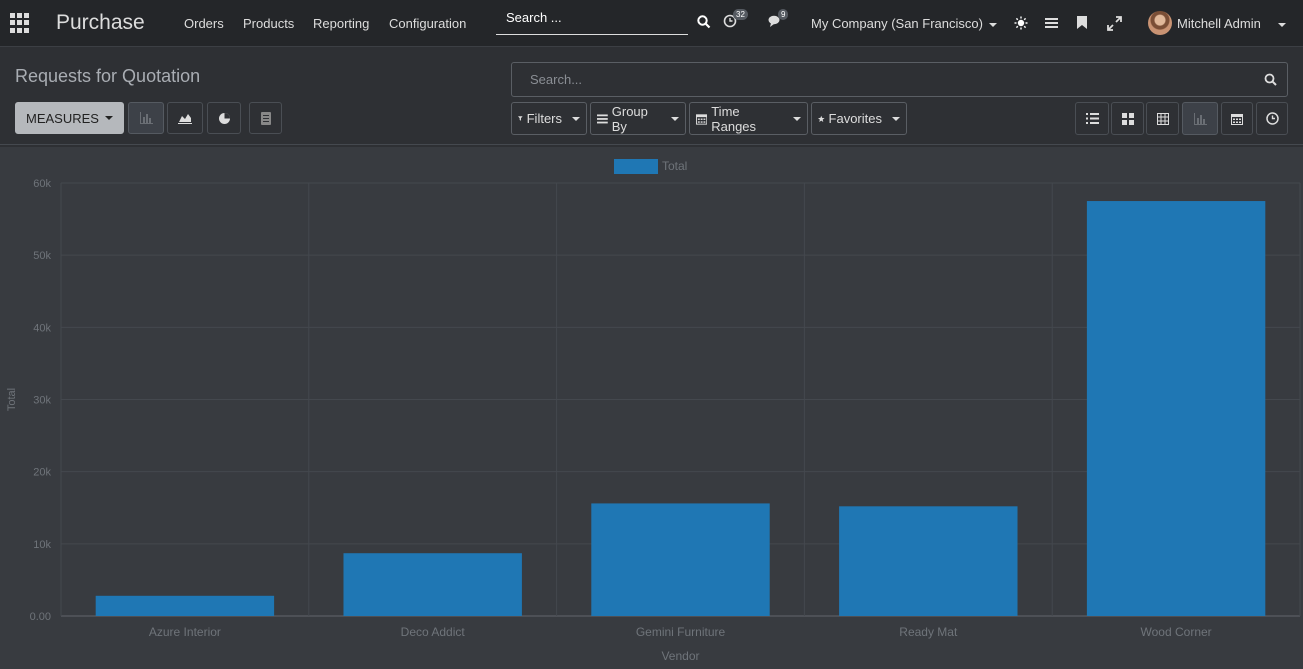 This screenshot has height=669, width=1303. Describe the element at coordinates (1160, 23) in the screenshot. I see `user-avatar` at that location.